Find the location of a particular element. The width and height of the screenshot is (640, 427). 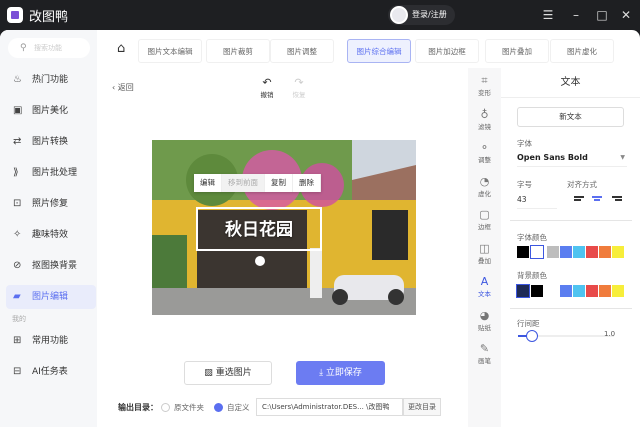

sidebar-item-5: ✧ 趣味特效 is located at coordinates (51, 235).